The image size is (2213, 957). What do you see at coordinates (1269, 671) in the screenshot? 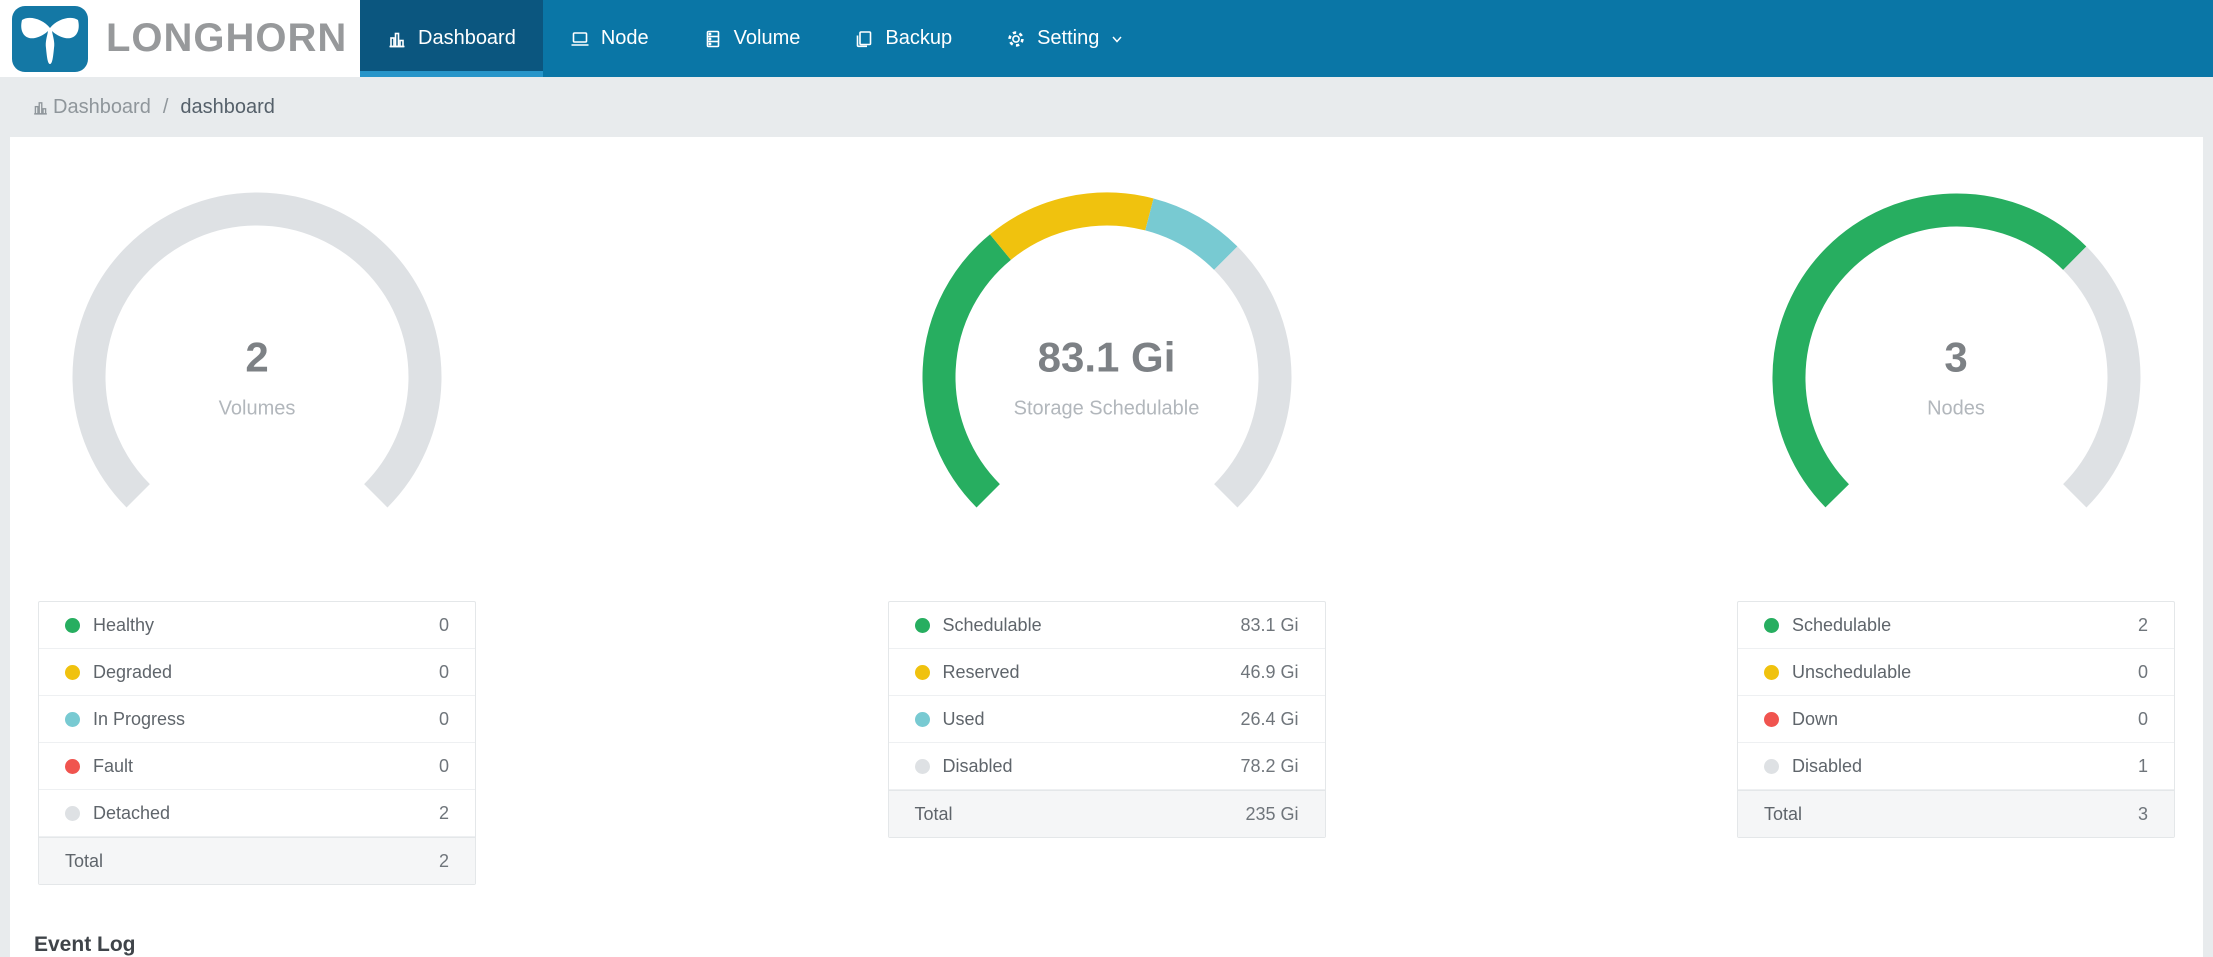
I see `legend-value: 46.9 Gi` at bounding box center [1269, 671].